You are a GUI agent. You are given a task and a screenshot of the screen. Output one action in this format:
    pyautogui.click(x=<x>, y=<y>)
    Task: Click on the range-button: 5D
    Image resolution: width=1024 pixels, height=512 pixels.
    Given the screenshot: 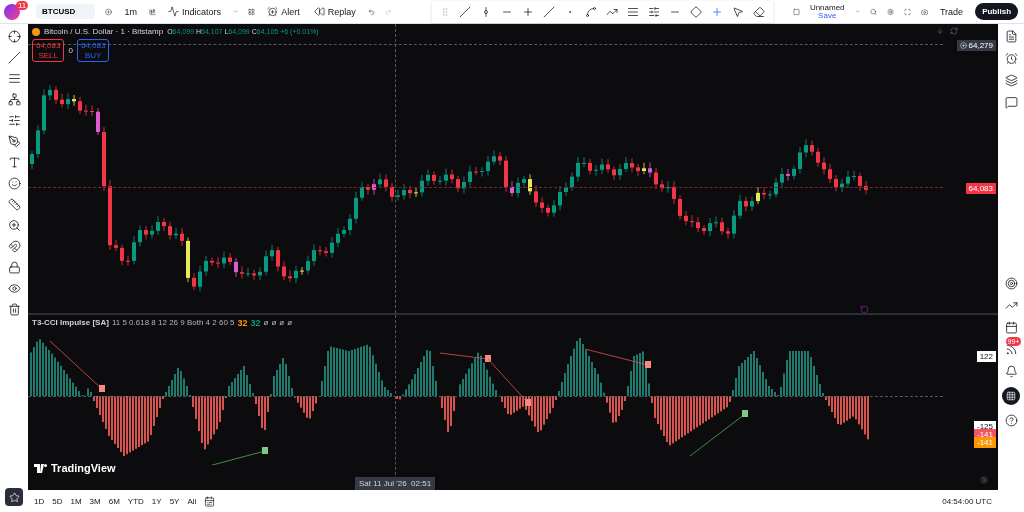 What is the action you would take?
    pyautogui.click(x=57, y=501)
    